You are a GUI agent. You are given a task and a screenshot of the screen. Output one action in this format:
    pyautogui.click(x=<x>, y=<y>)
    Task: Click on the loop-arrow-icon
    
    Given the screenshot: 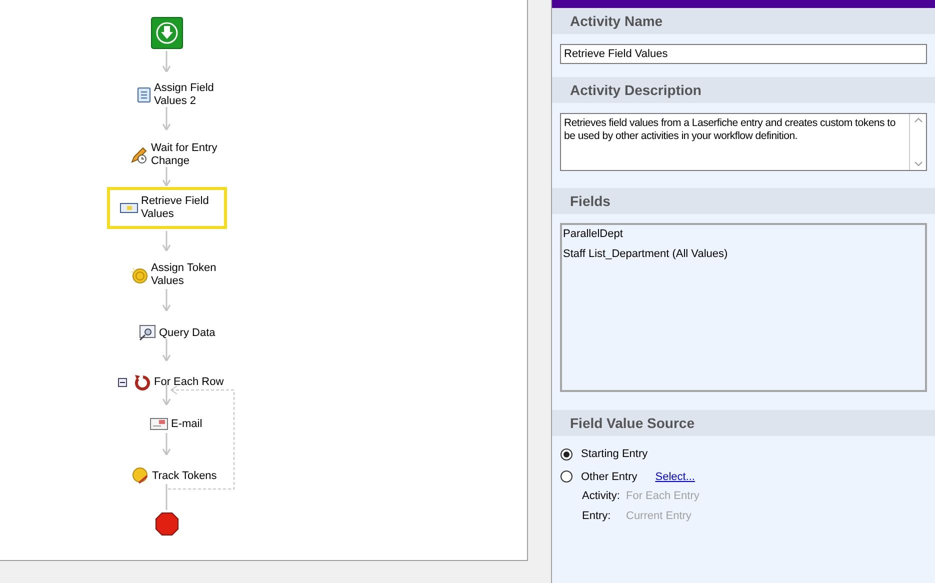 What is the action you would take?
    pyautogui.click(x=142, y=382)
    